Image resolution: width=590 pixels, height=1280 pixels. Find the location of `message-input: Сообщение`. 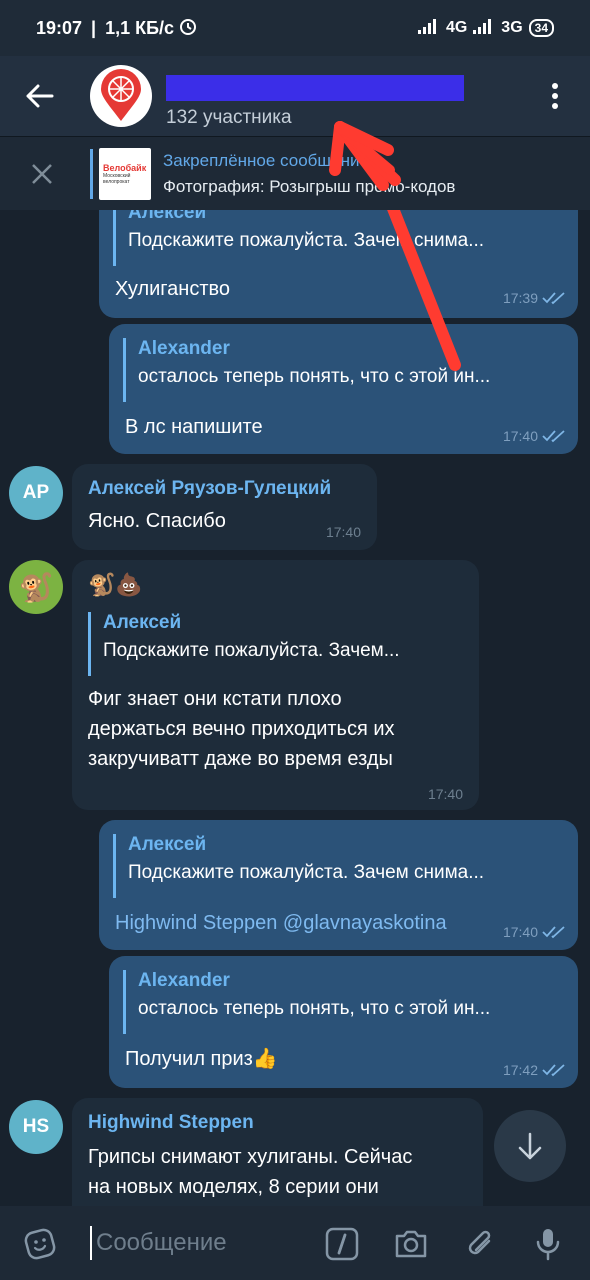

message-input: Сообщение is located at coordinates (158, 1243).